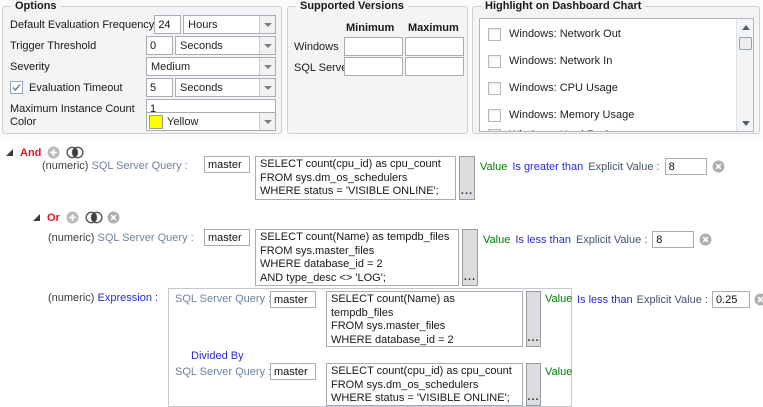  I want to click on checkbox-windows-cpu-usage, so click(494, 88).